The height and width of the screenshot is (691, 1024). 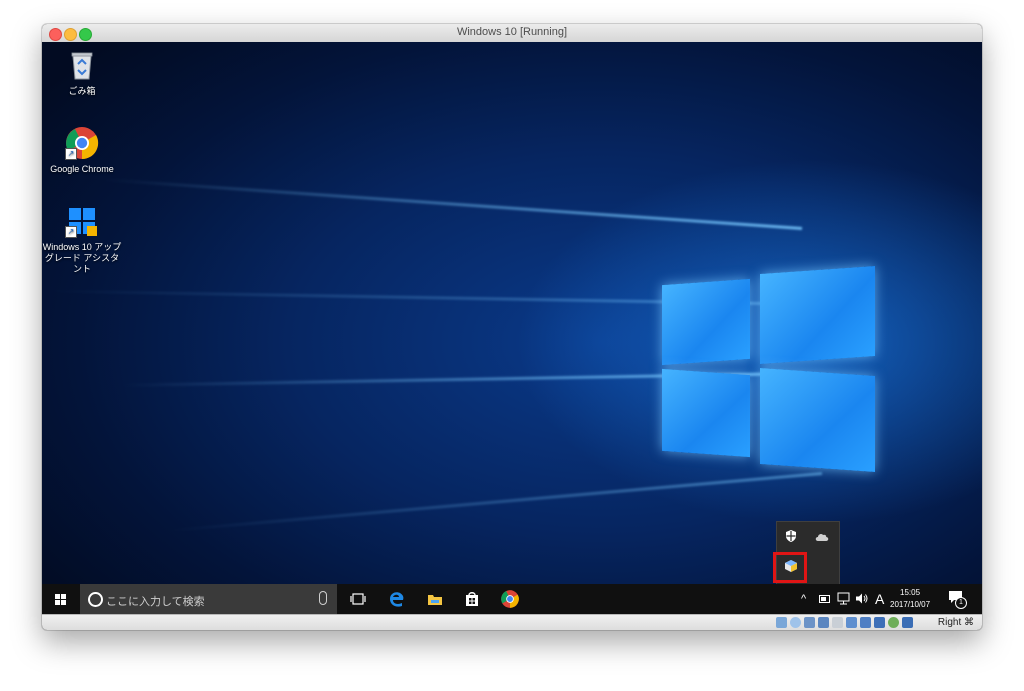 What do you see at coordinates (82, 247) in the screenshot?
I see `desktop-icon-label-line1: Windows 10 アップ` at bounding box center [82, 247].